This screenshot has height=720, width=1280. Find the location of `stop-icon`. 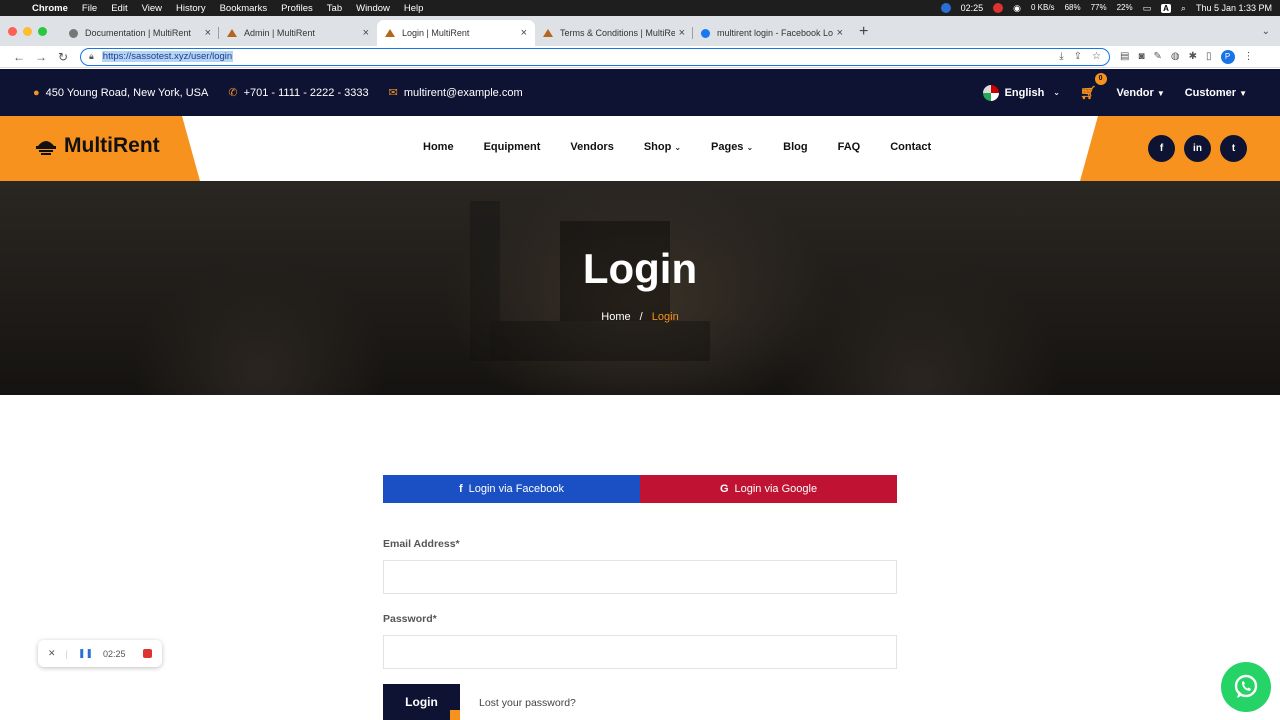

stop-icon is located at coordinates (147, 653).